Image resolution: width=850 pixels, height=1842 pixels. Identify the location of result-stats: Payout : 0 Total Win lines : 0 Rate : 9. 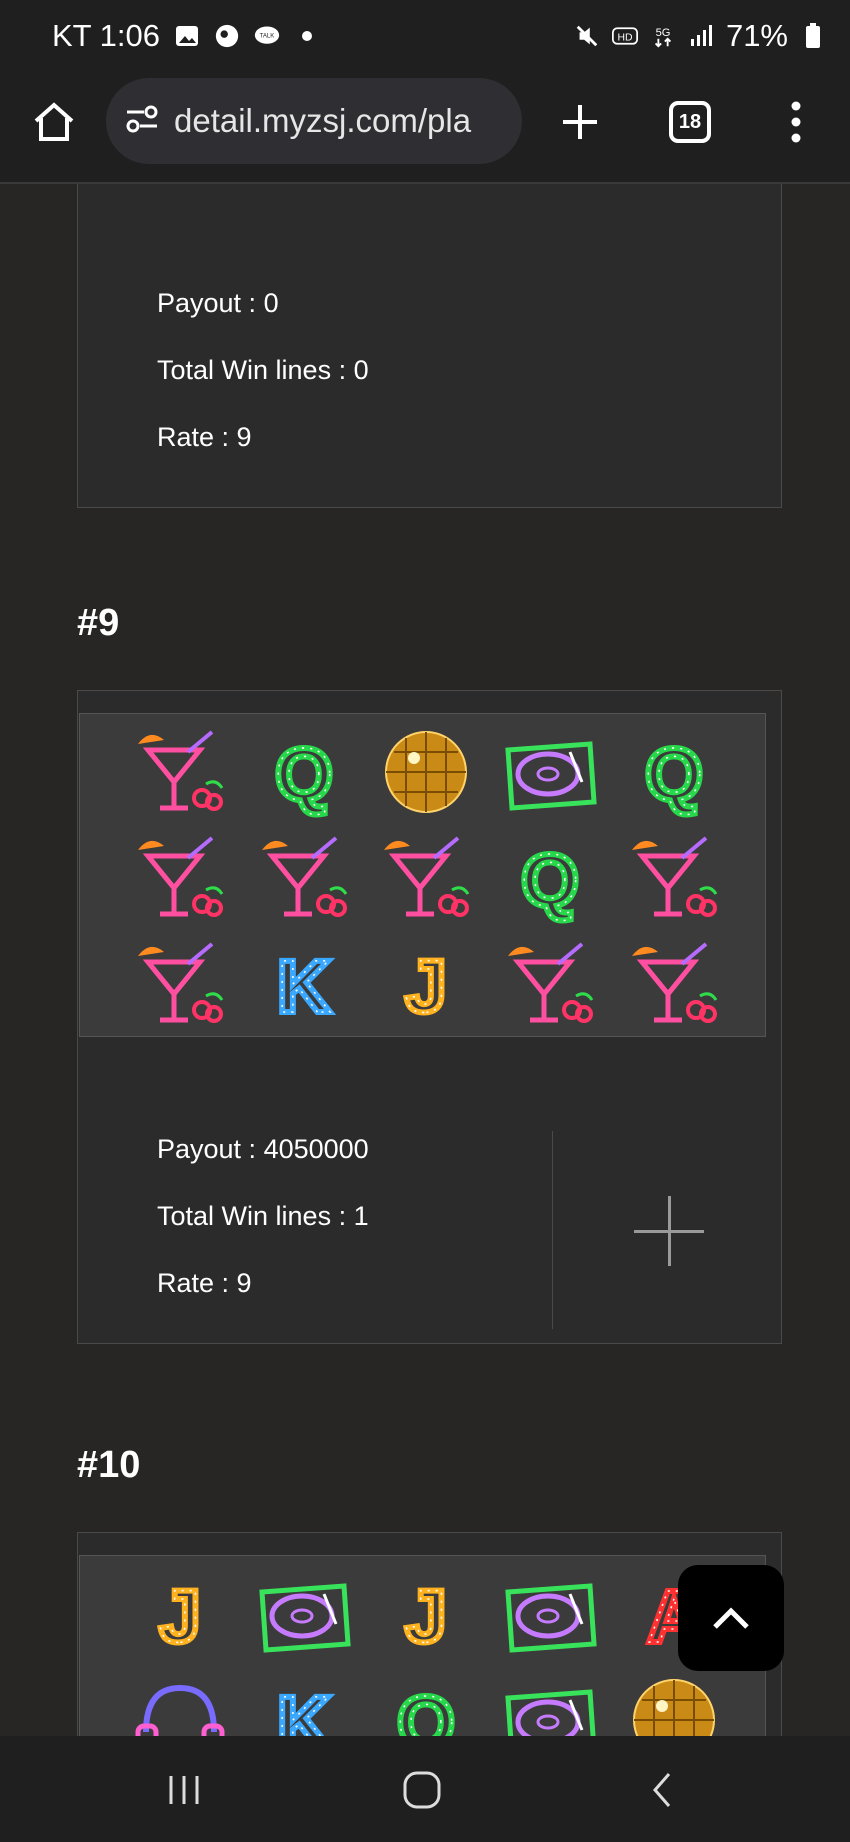
(263, 383).